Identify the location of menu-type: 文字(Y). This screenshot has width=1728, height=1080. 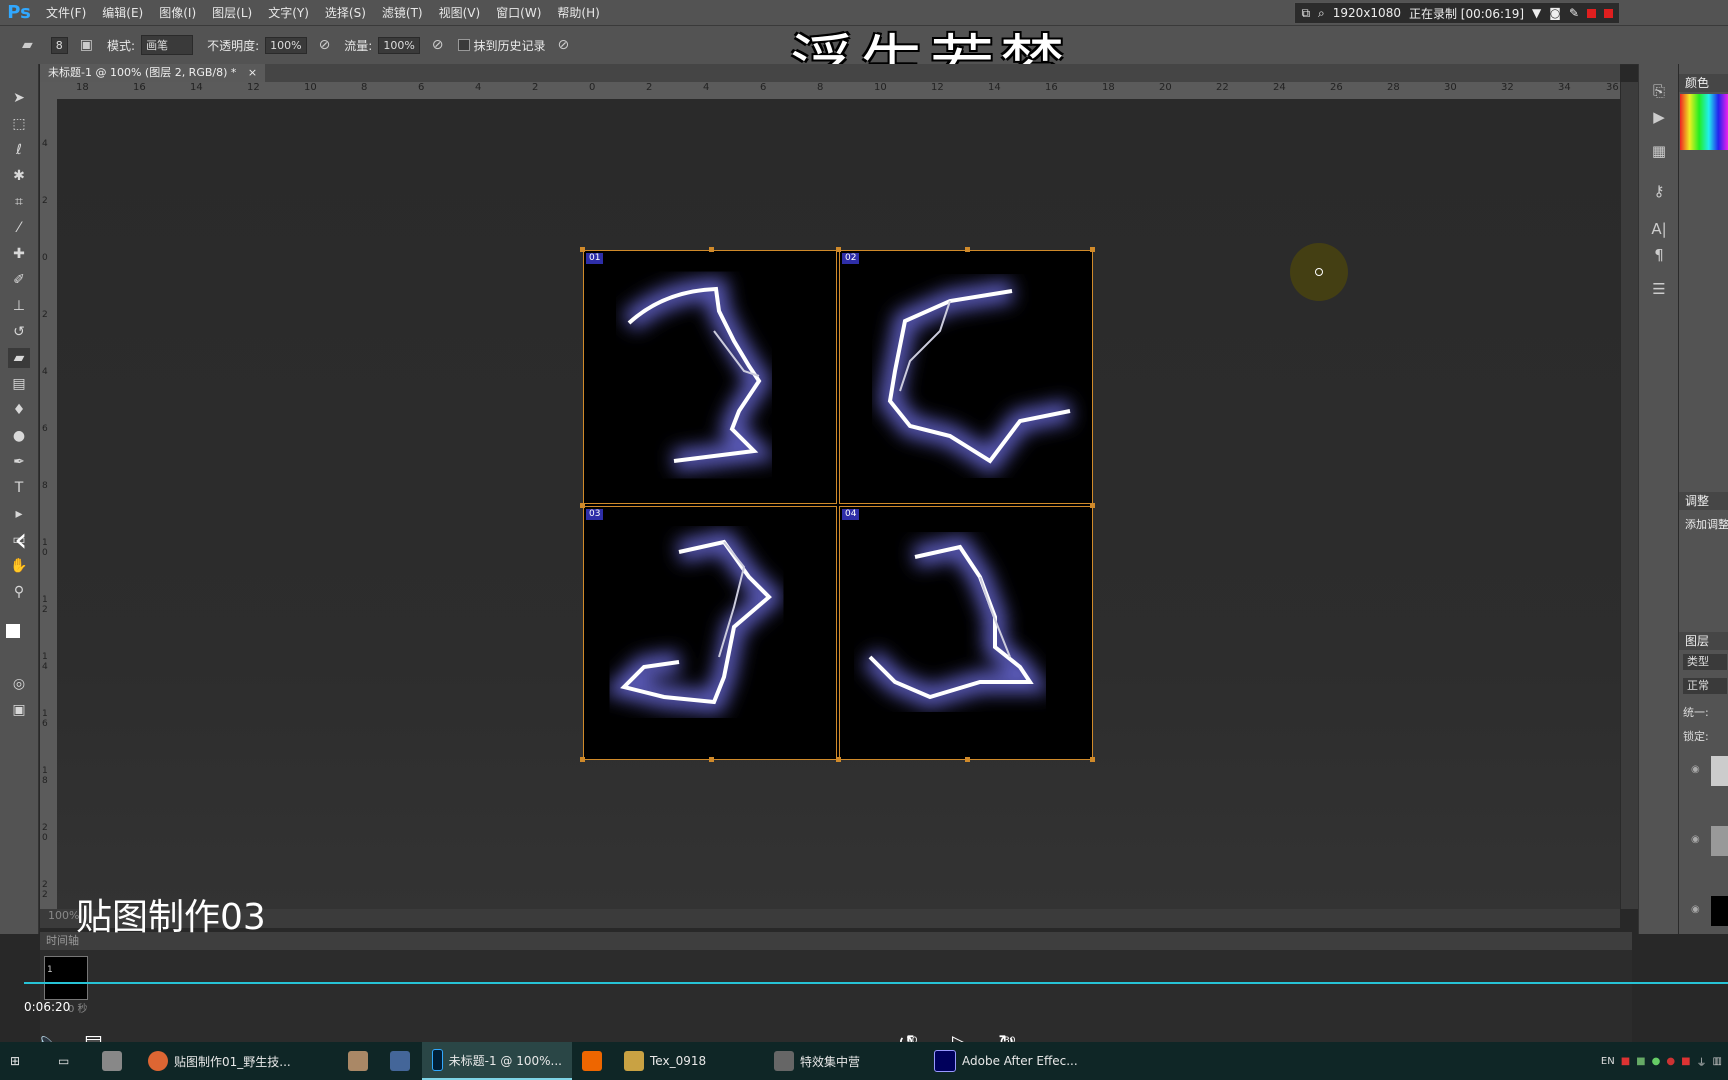
(288, 12).